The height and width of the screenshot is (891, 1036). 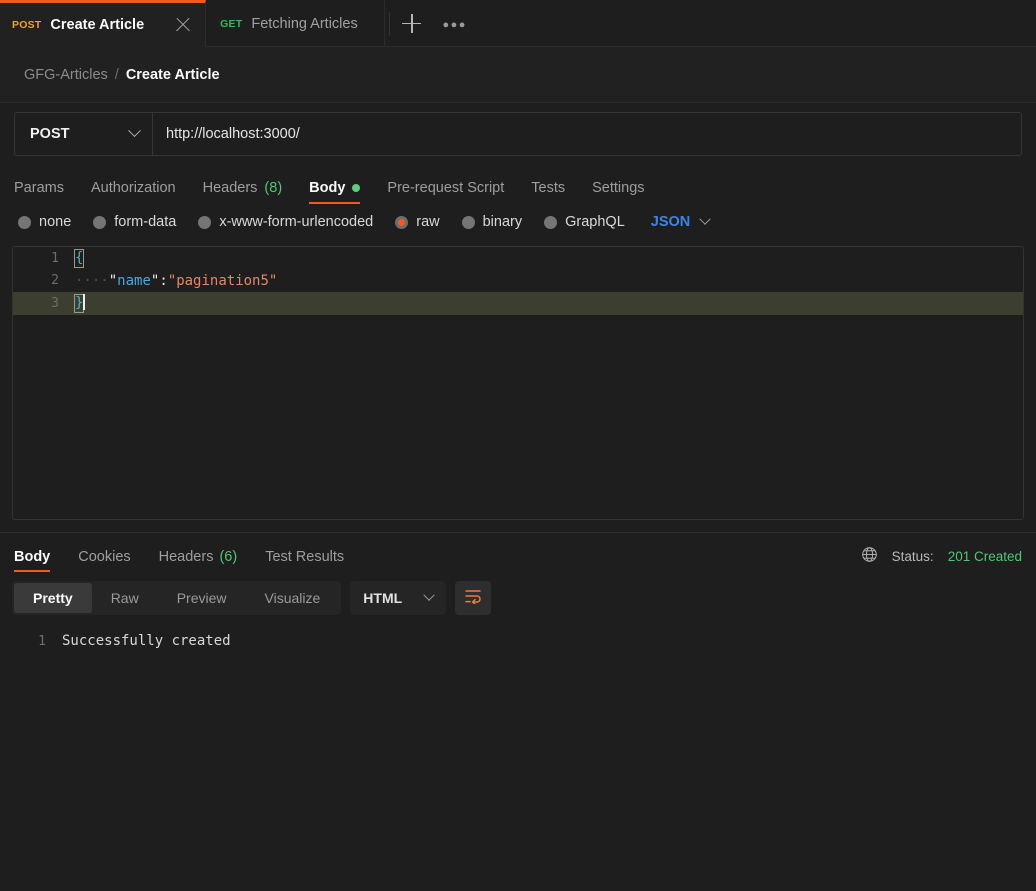 What do you see at coordinates (428, 222) in the screenshot?
I see `body-type-label: raw` at bounding box center [428, 222].